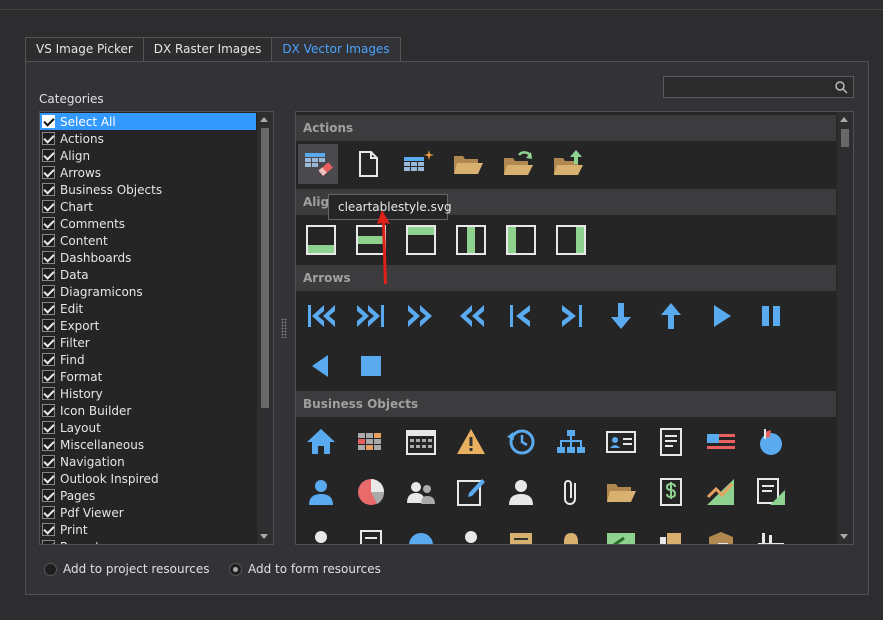 The width and height of the screenshot is (883, 620). Describe the element at coordinates (671, 533) in the screenshot. I see `product-partial-icon` at that location.